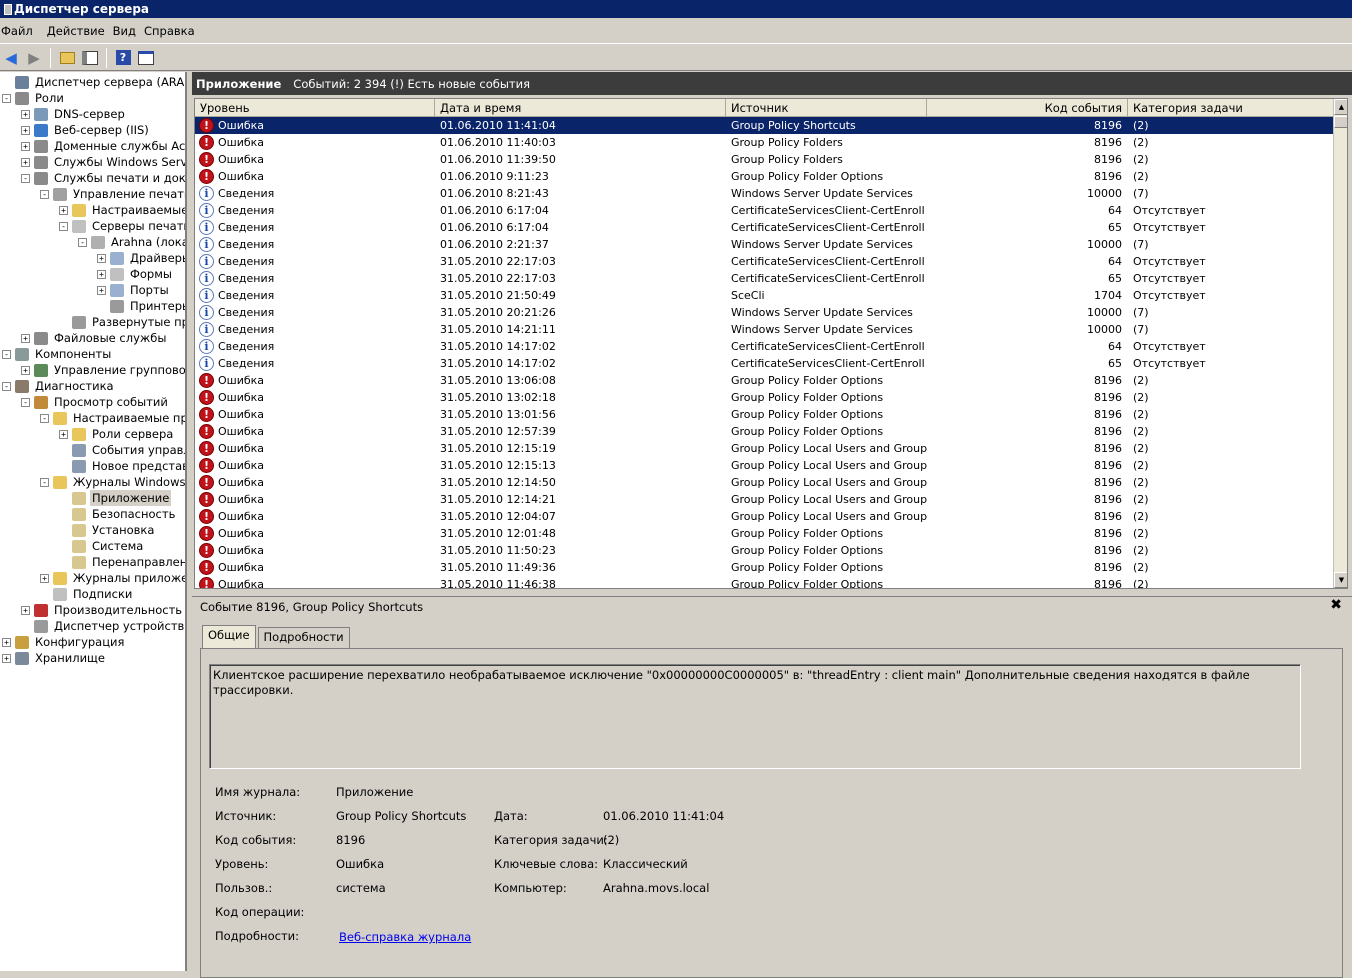 This screenshot has height=978, width=1352. Describe the element at coordinates (1340, 122) in the screenshot. I see `scroll-thumb` at that location.